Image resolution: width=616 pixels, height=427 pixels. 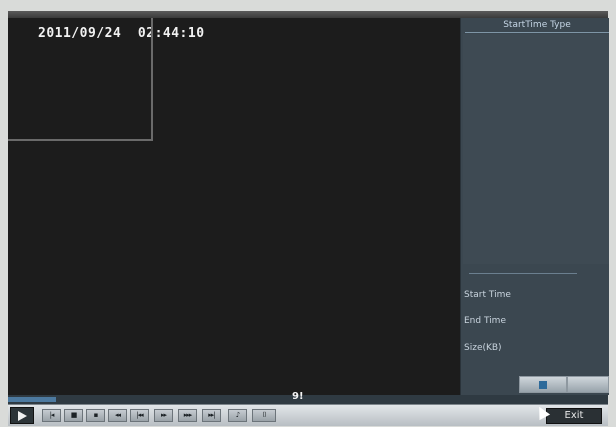 I want to click on control-bar: Exit |◂ ■ ▪ ◂◂ |◂◂ ▸▸ ▸▸▸ ▸▸| ♪ ⌷, so click(x=308, y=414).